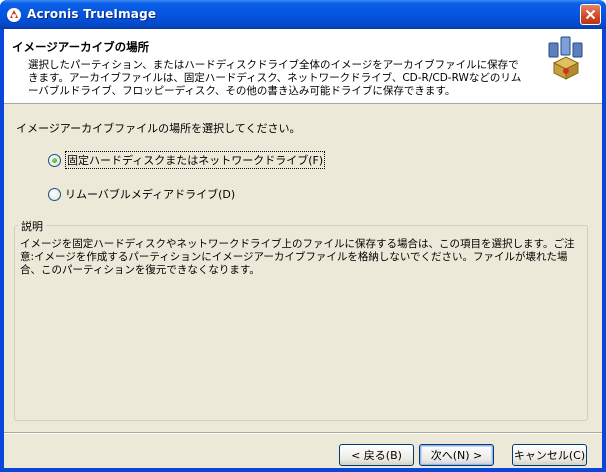 The height and width of the screenshot is (472, 606). I want to click on close-icon, so click(590, 14).